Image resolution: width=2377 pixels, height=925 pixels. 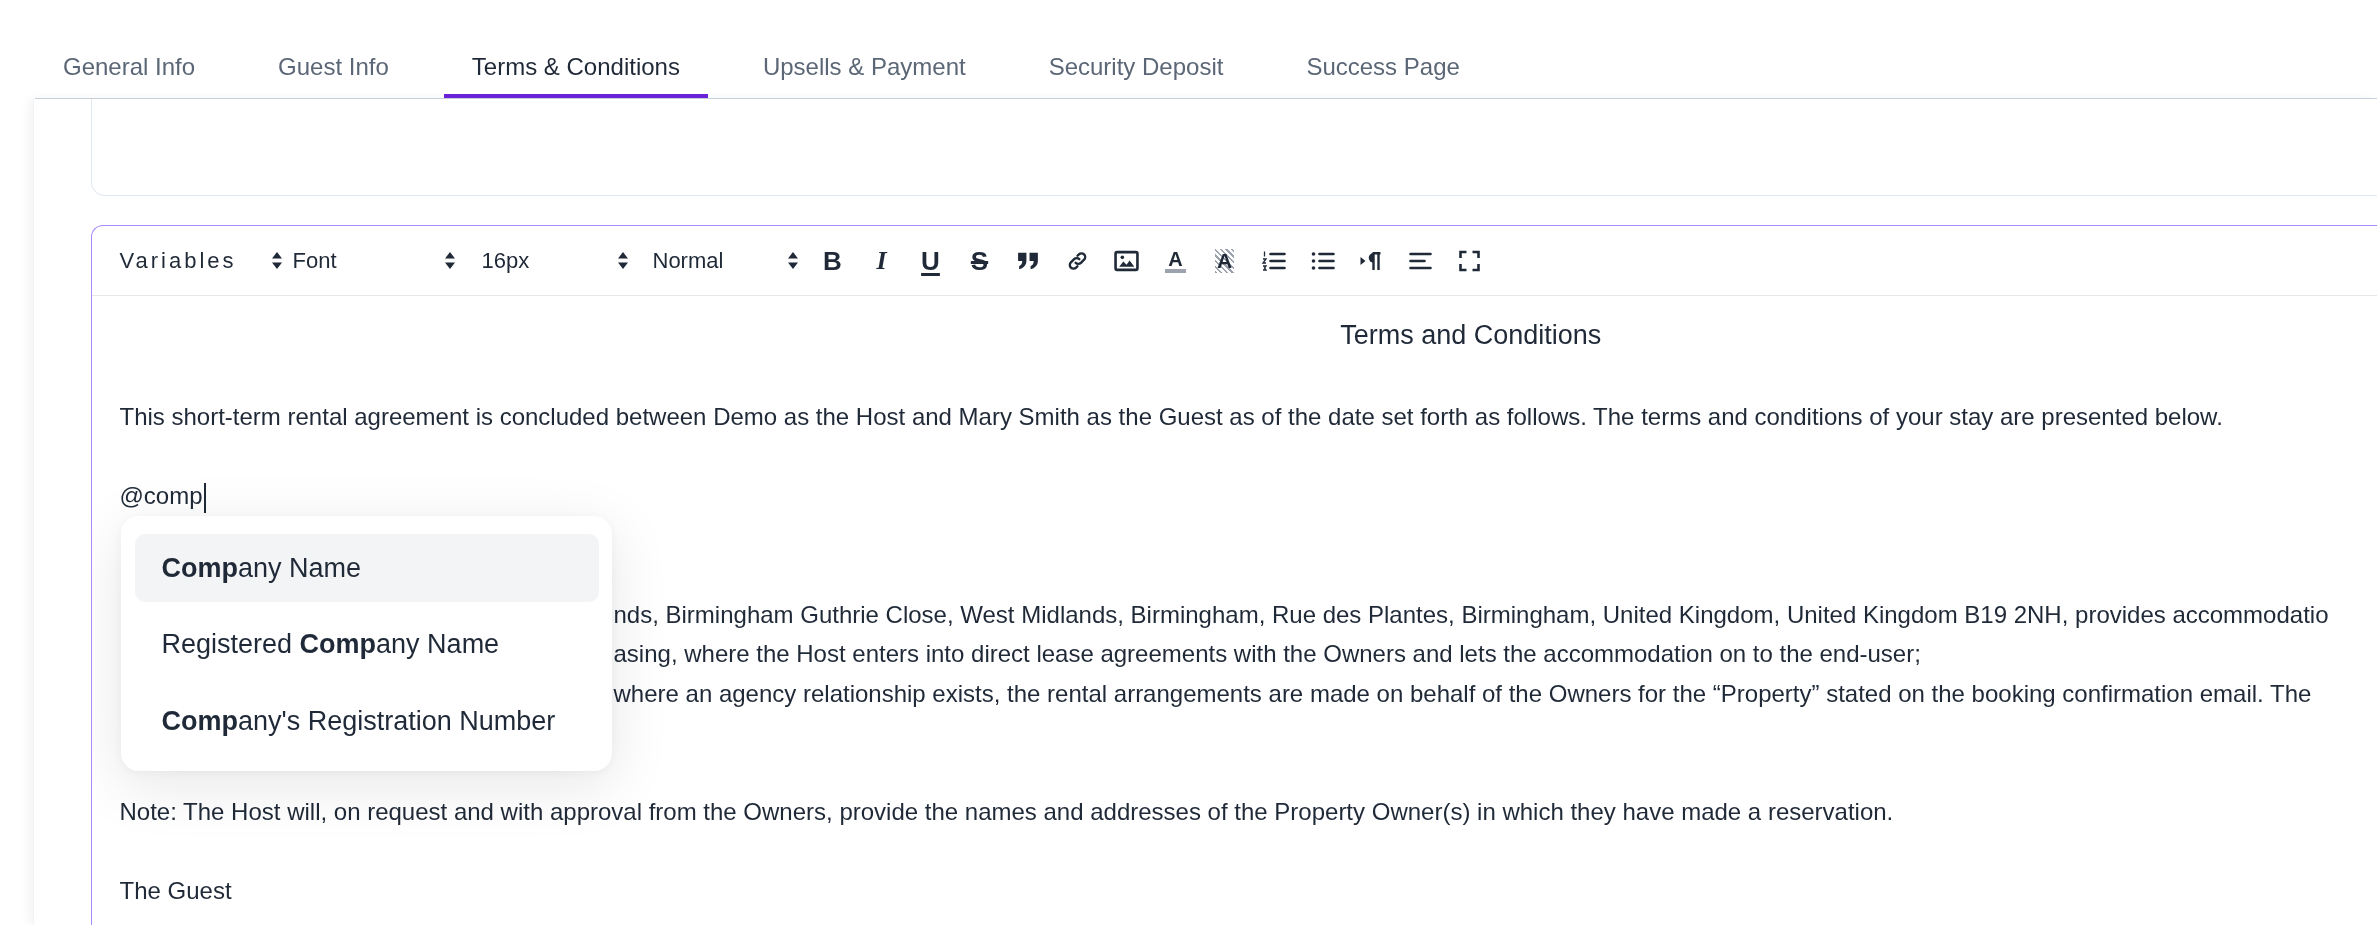 I want to click on heading-dropdown: Normal, so click(x=725, y=260).